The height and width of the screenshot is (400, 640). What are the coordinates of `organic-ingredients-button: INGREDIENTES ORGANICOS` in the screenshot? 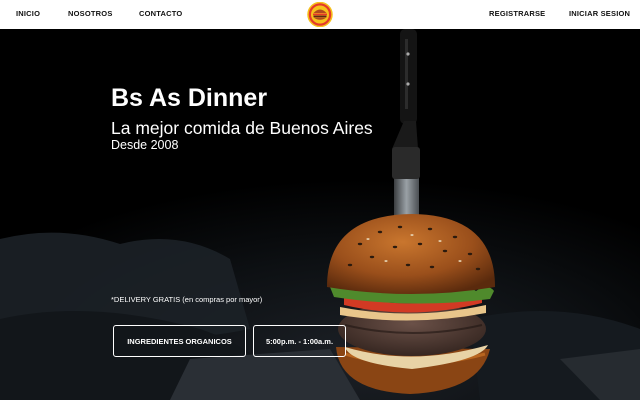 It's located at (179, 341).